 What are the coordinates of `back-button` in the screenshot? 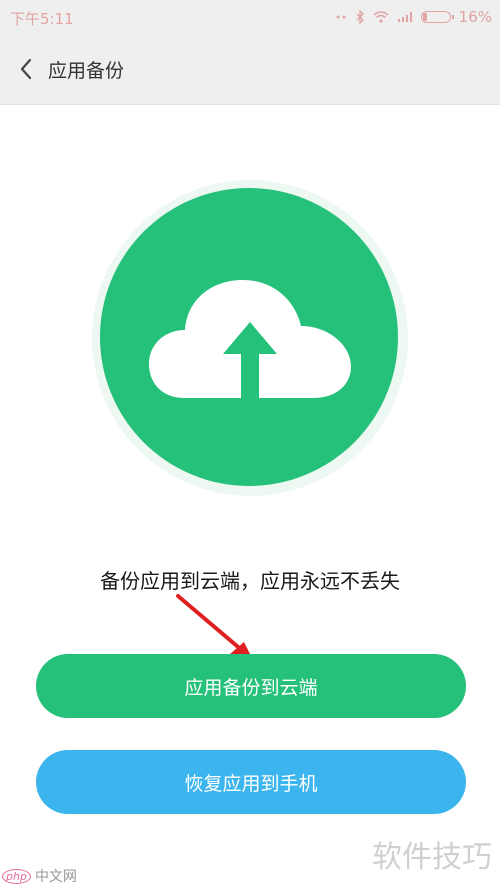 It's located at (26, 69).